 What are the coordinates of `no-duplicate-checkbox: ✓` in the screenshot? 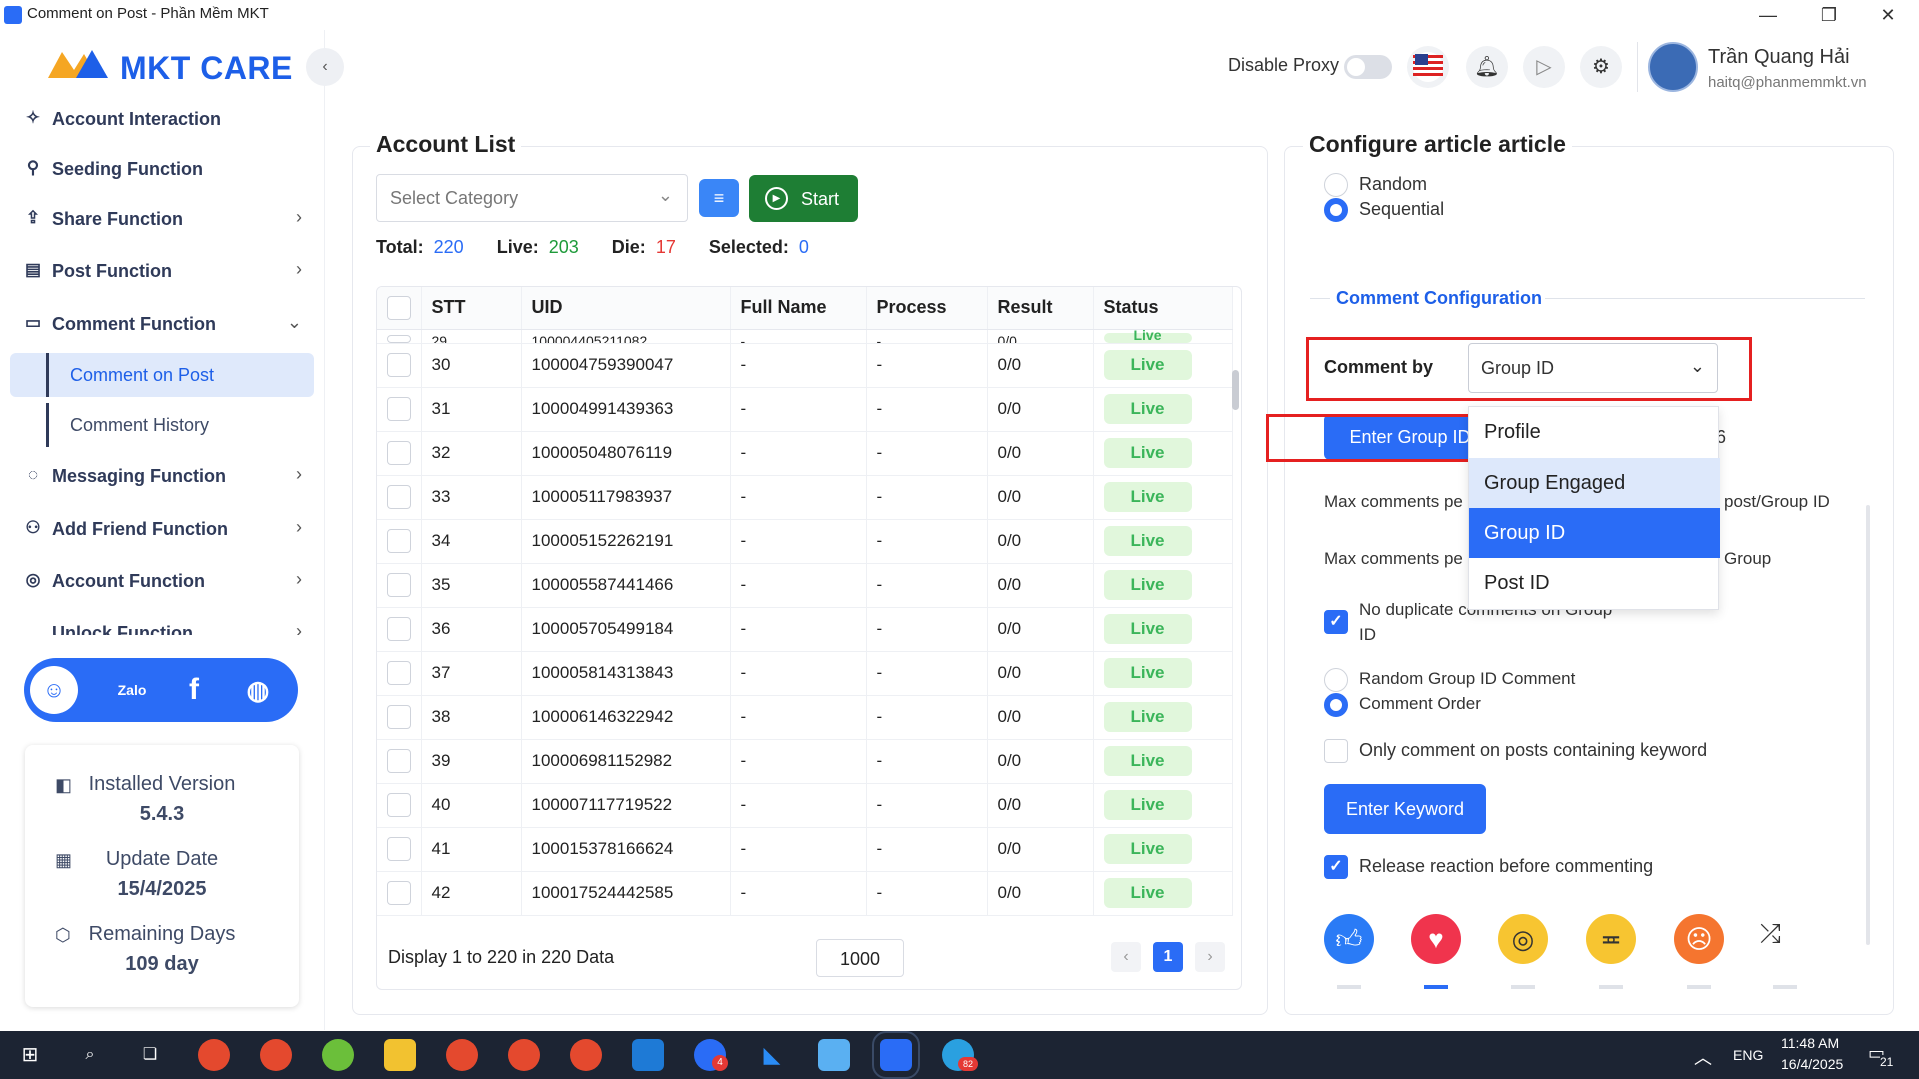 It's located at (1336, 622).